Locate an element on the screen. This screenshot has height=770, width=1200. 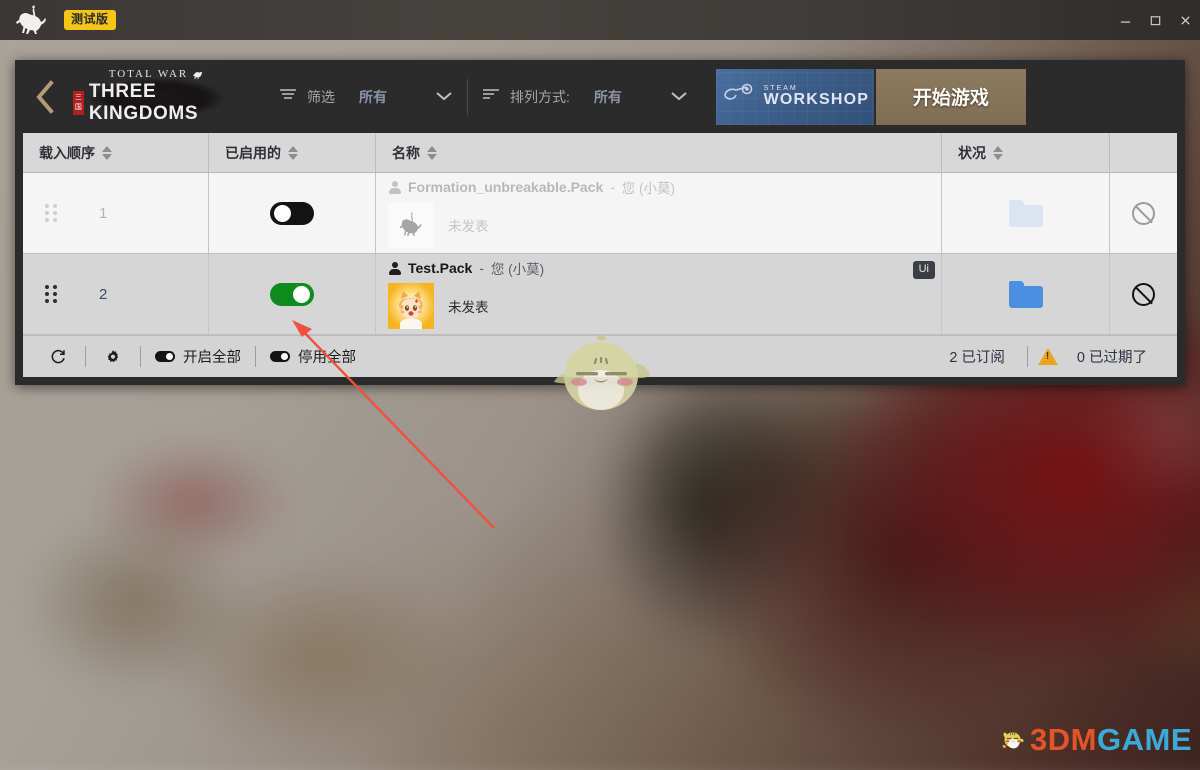
workshop-main-text: WORKSHOP is located at coordinates (816, 99).